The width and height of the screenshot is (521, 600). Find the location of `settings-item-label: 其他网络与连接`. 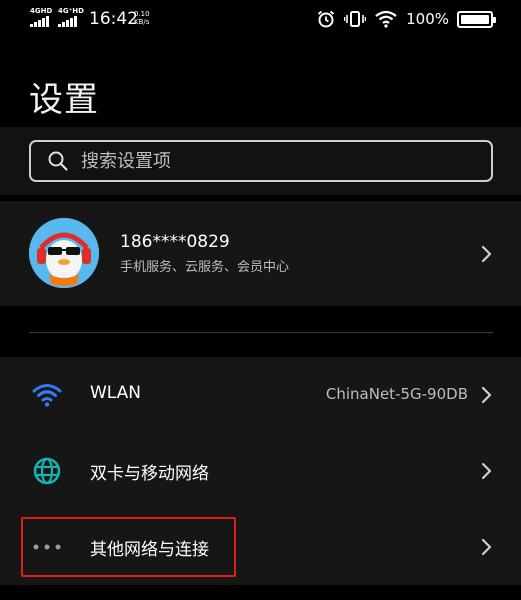

settings-item-label: 其他网络与连接 is located at coordinates (149, 550).